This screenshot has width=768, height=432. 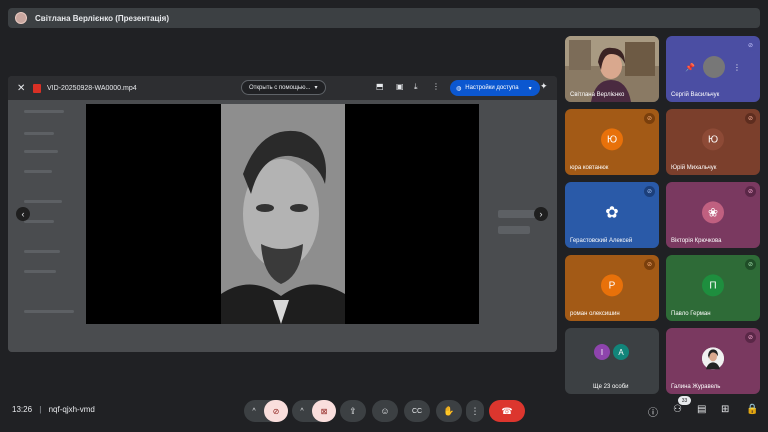 What do you see at coordinates (589, 168) in the screenshot?
I see `participant-name: юра ковтанюк` at bounding box center [589, 168].